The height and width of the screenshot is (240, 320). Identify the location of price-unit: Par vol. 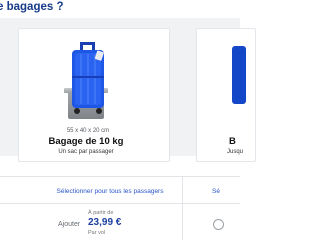
(97, 233).